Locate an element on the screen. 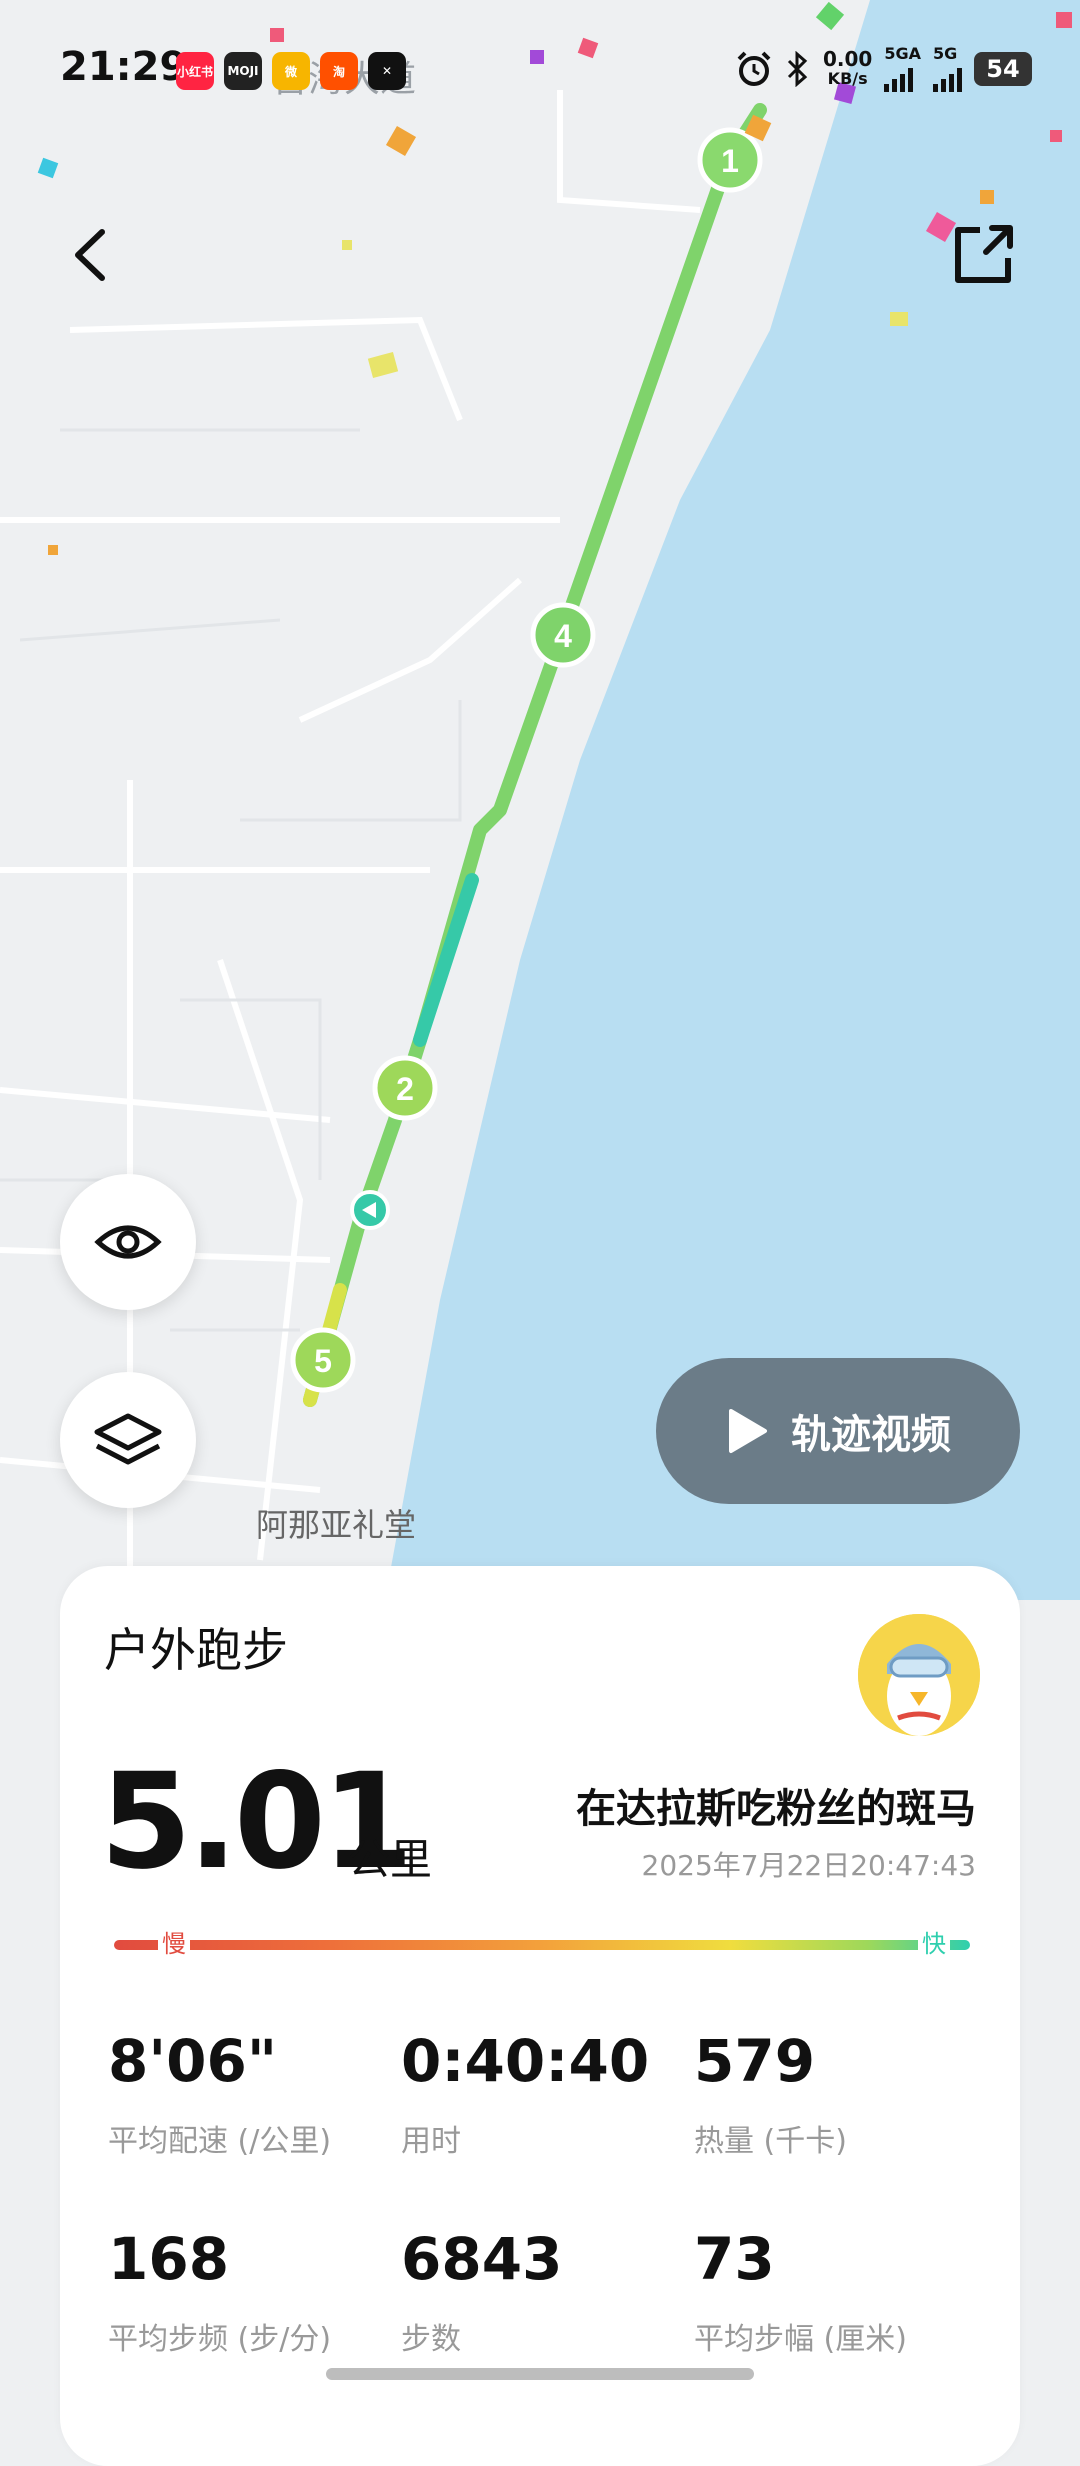 This screenshot has width=1080, height=2466. network-speed: 0.00 KB/s is located at coordinates (847, 69).